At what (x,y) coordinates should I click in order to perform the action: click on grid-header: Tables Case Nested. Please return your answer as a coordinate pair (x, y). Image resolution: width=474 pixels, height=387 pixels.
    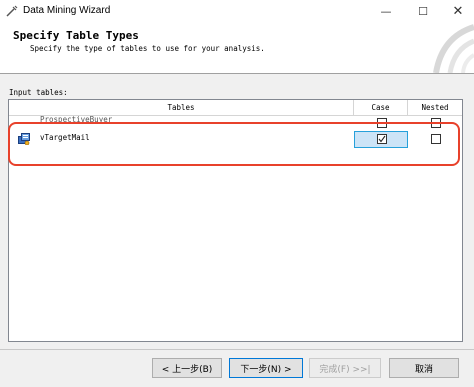
    Looking at the image, I should click on (235, 108).